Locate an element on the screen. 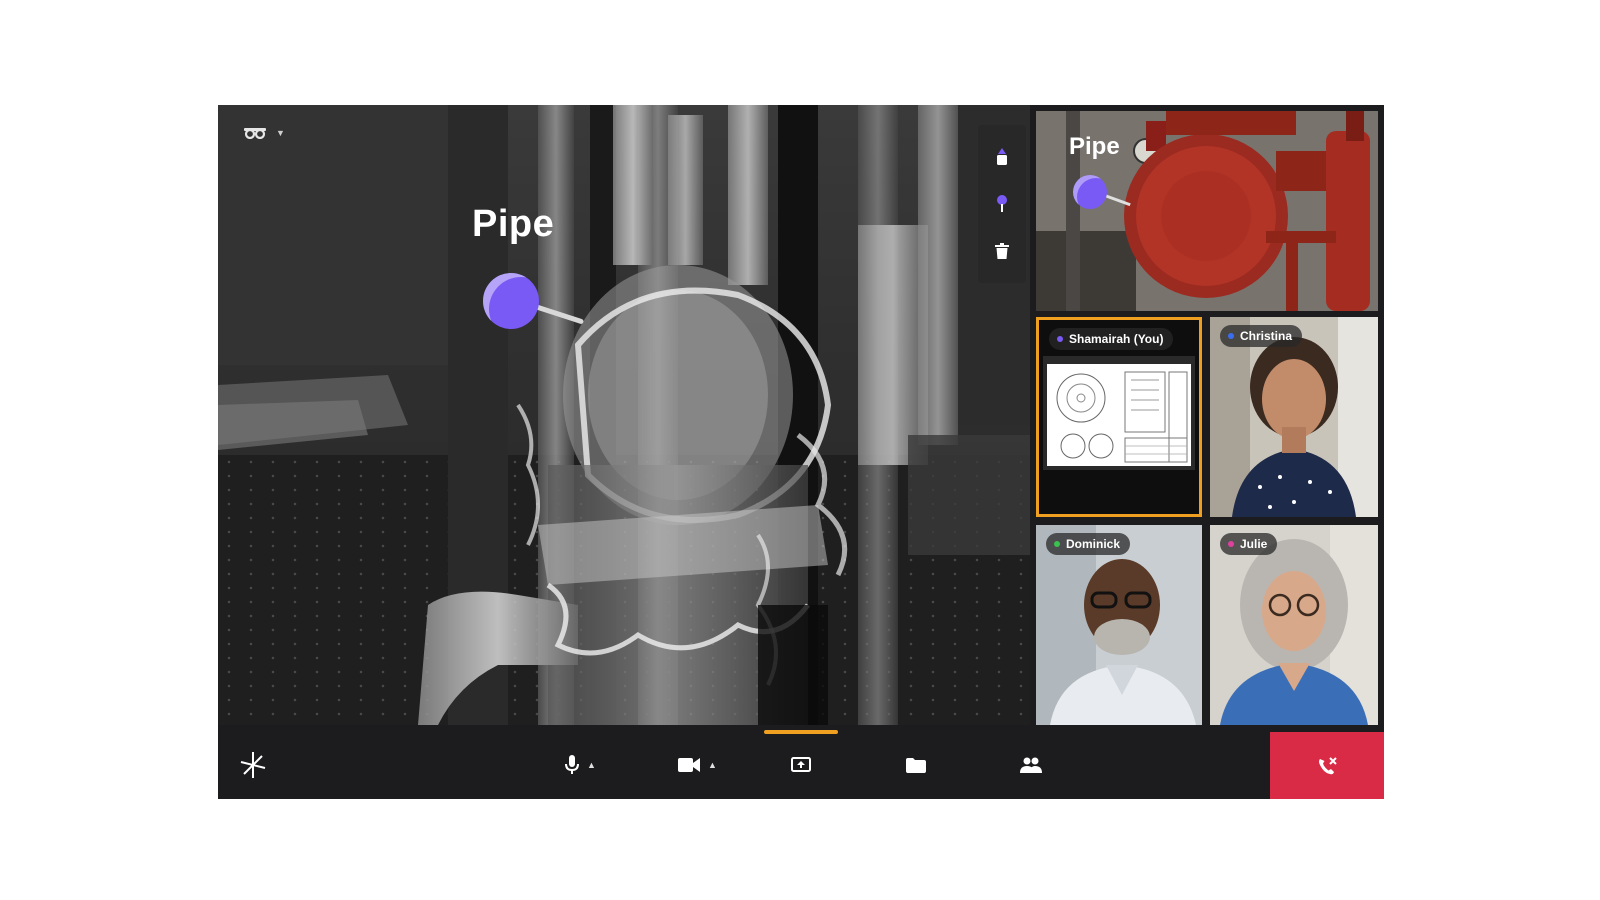  files-button is located at coordinates (916, 765).